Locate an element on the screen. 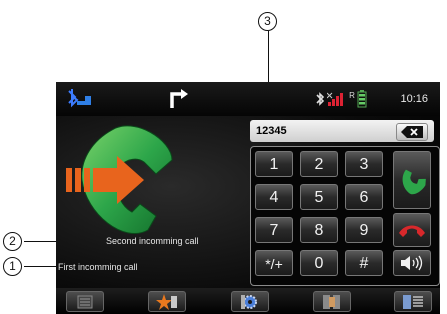  menu-list-icon is located at coordinates (413, 301).